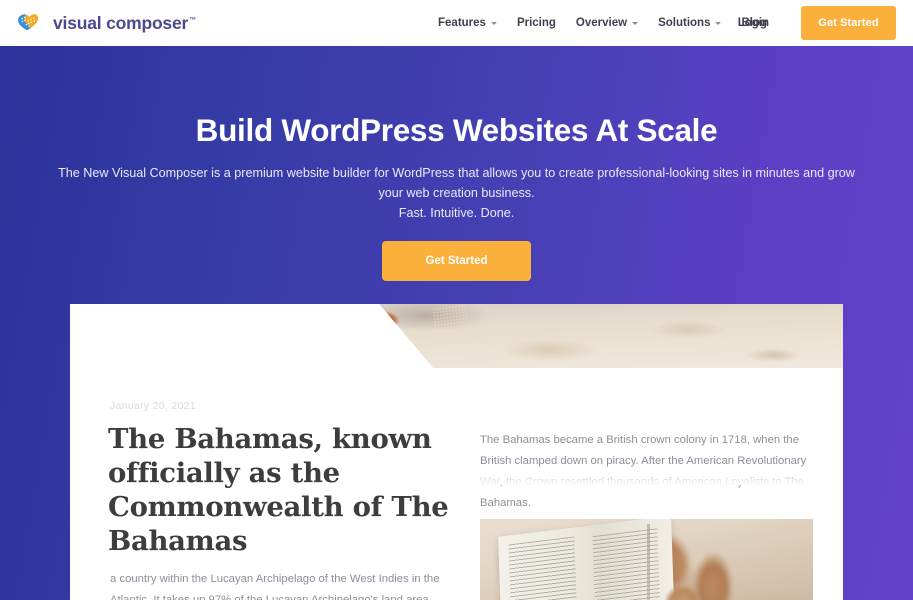 Image resolution: width=913 pixels, height=600 pixels. I want to click on brand-name: visual composer™, so click(124, 23).